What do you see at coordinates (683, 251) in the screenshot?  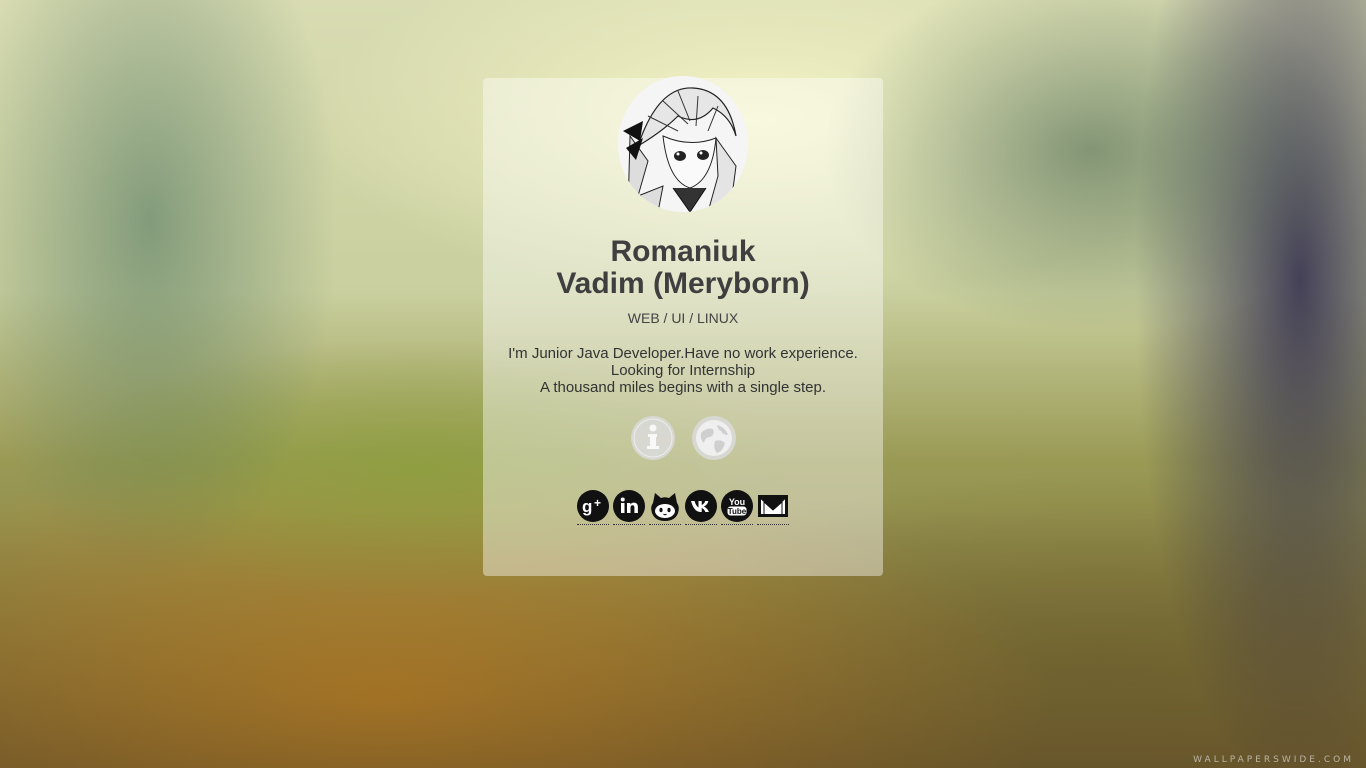 I see `profile-name-line1: Romaniuk` at bounding box center [683, 251].